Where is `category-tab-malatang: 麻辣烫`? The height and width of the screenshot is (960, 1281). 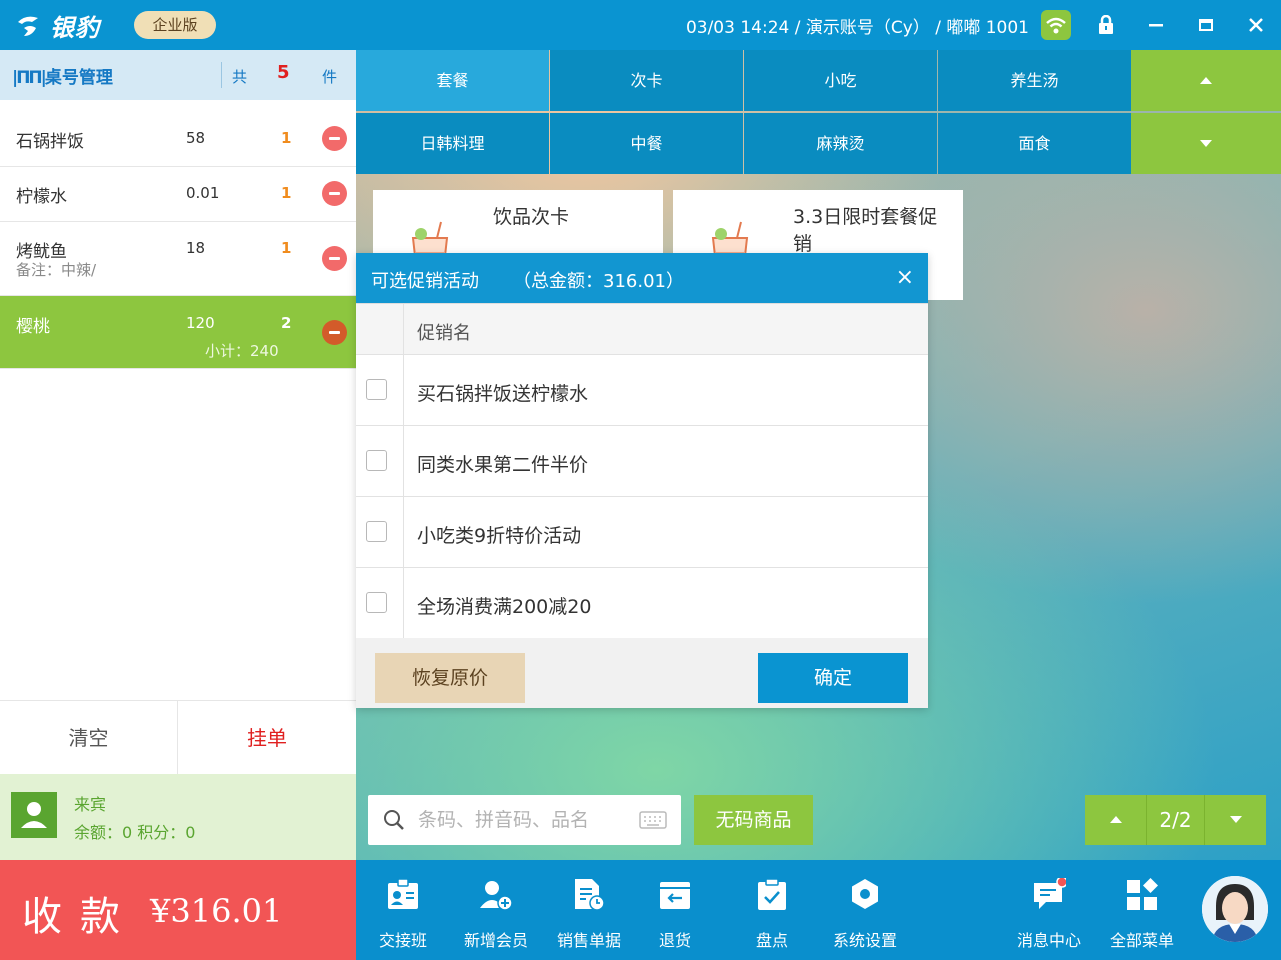 category-tab-malatang: 麻辣烫 is located at coordinates (840, 143).